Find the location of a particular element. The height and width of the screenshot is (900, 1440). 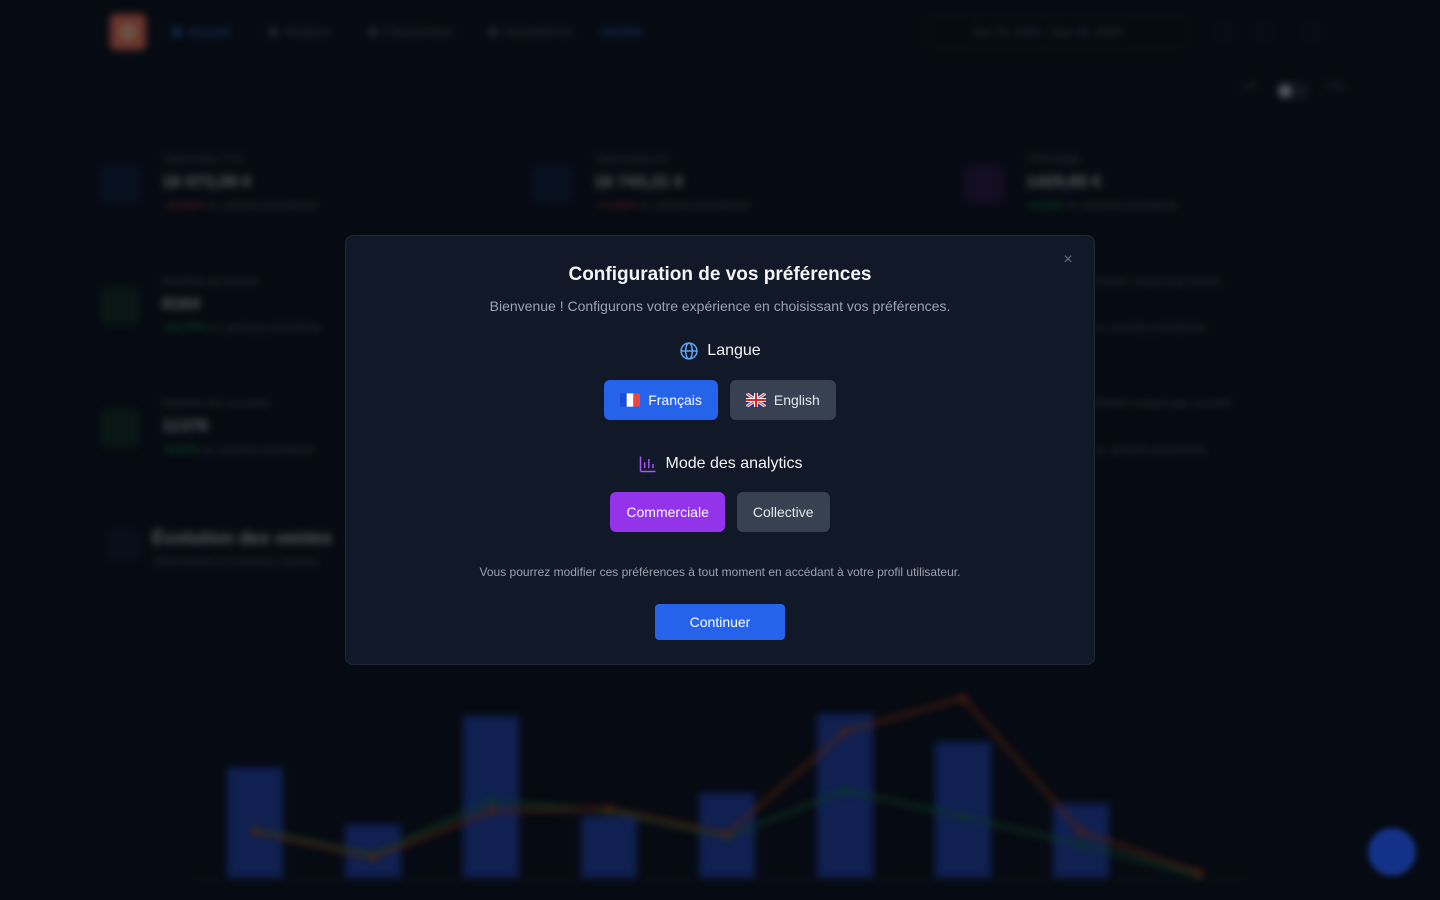

language-heading-label: Langue is located at coordinates (734, 350).